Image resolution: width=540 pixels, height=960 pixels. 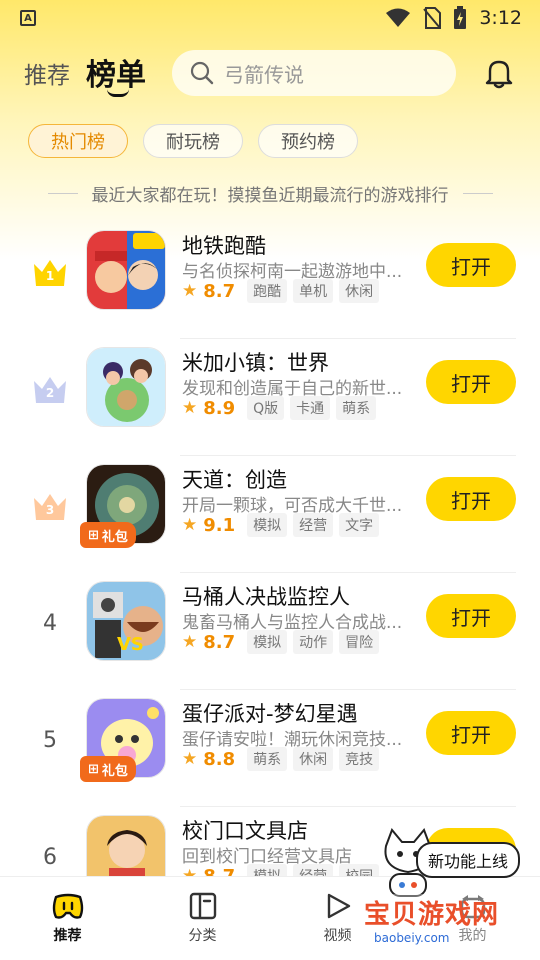 I want to click on chip-long-play: 耐玩榜, so click(x=193, y=141).